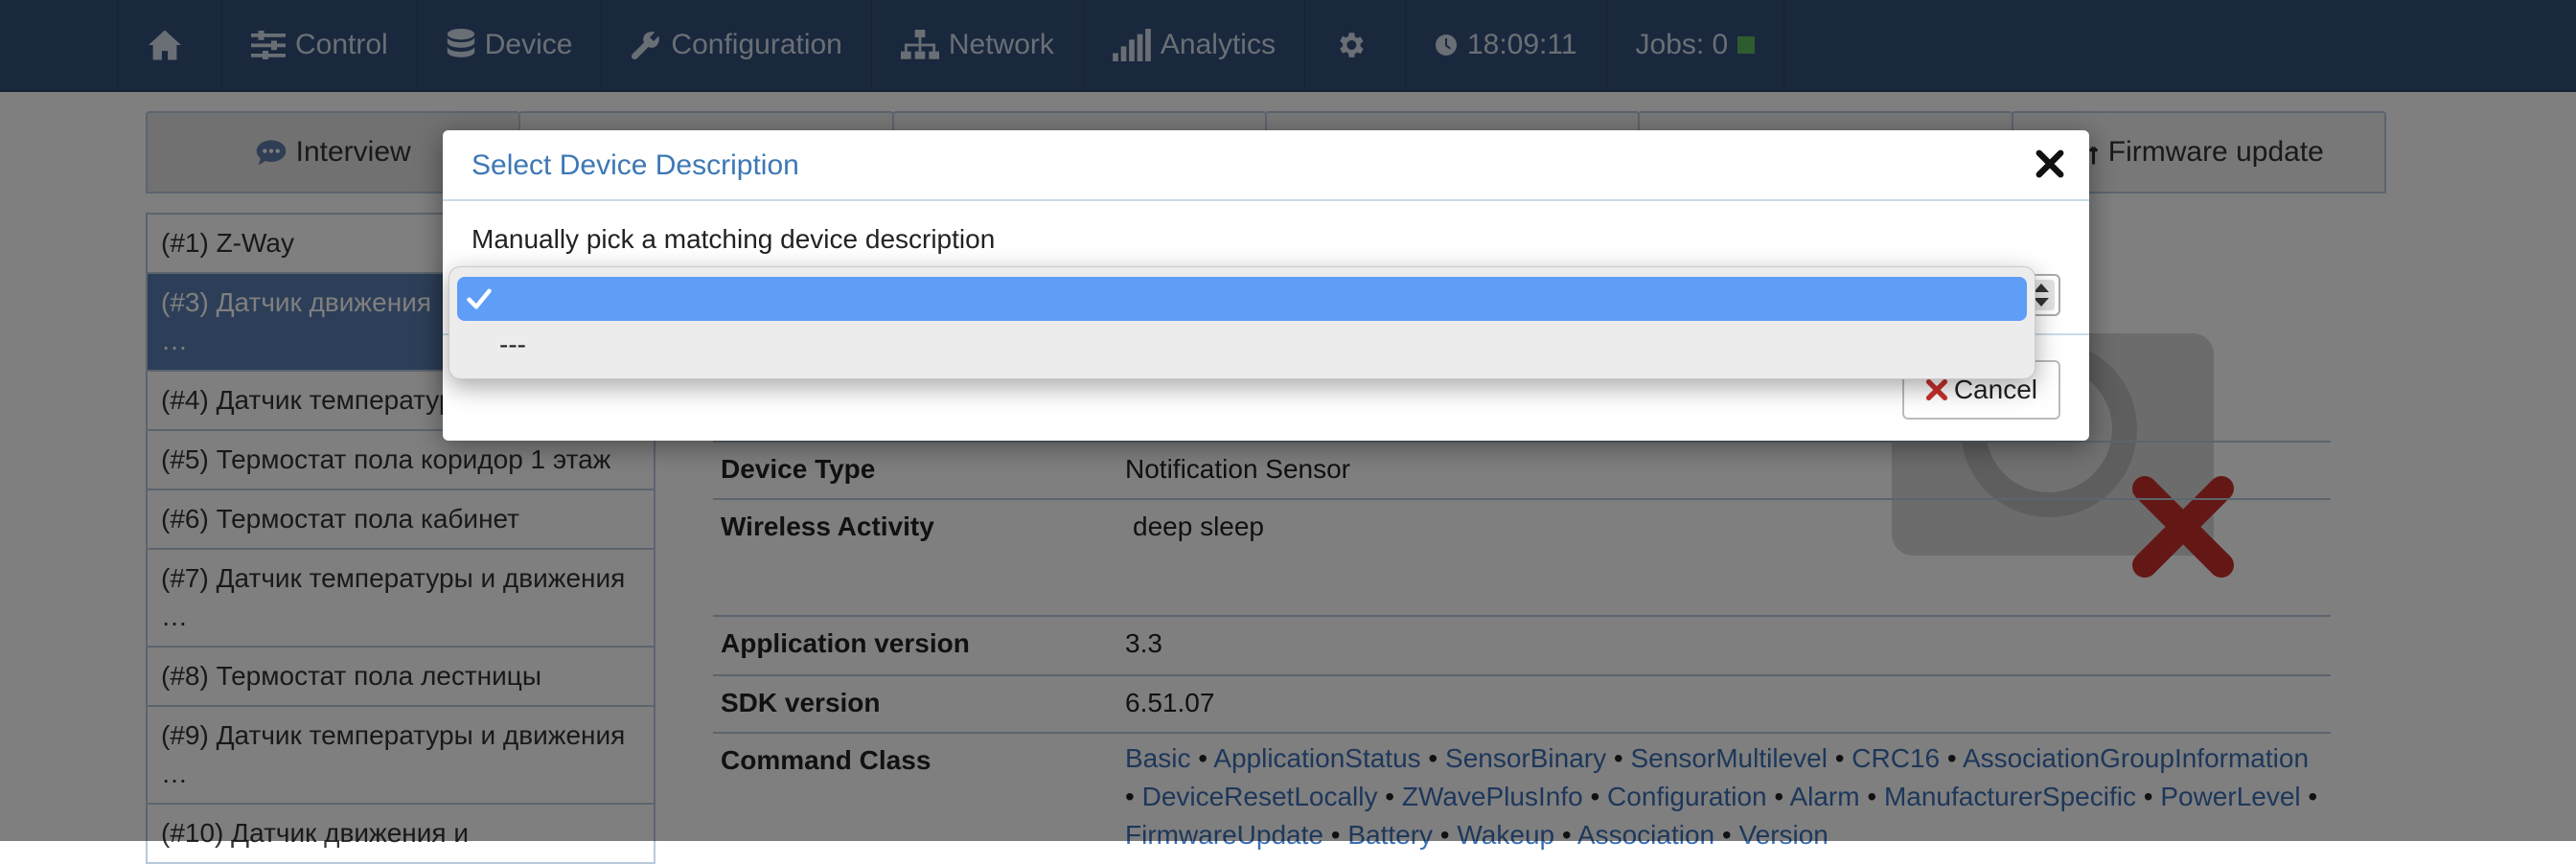  Describe the element at coordinates (1242, 299) in the screenshot. I see `select-option-empty` at that location.